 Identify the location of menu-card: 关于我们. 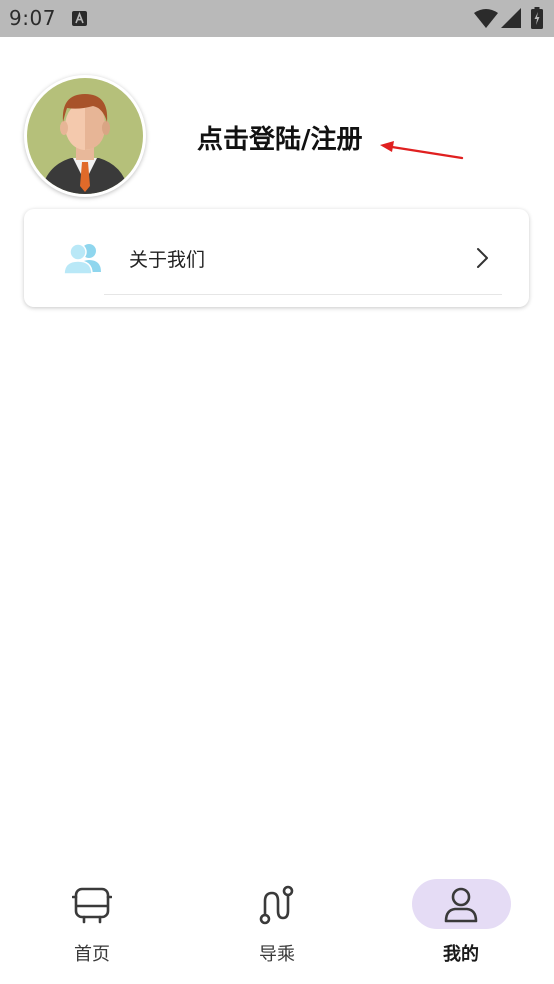
(276, 258).